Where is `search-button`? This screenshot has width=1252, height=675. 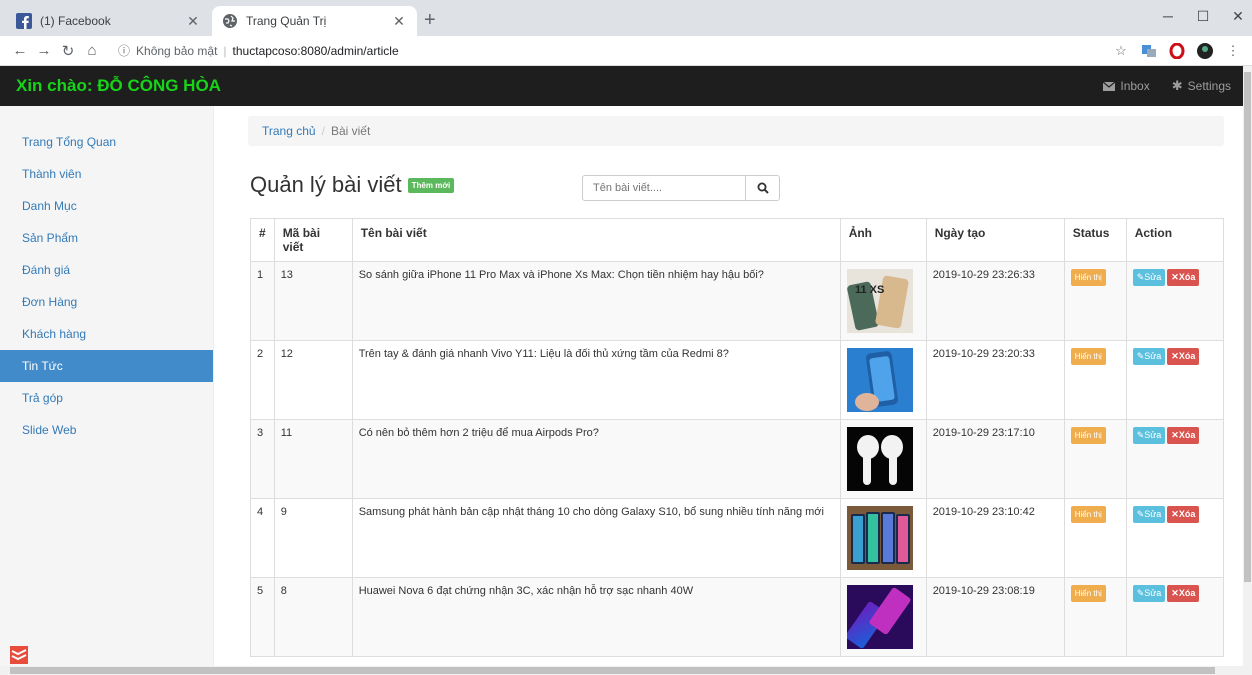
search-button is located at coordinates (763, 188).